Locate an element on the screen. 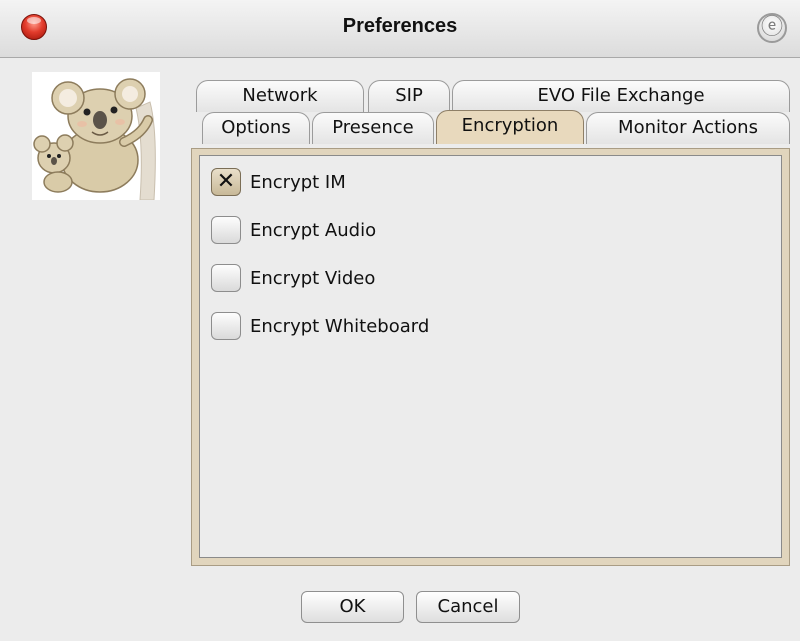  encrypt-im-checkbox: ✕ is located at coordinates (226, 182).